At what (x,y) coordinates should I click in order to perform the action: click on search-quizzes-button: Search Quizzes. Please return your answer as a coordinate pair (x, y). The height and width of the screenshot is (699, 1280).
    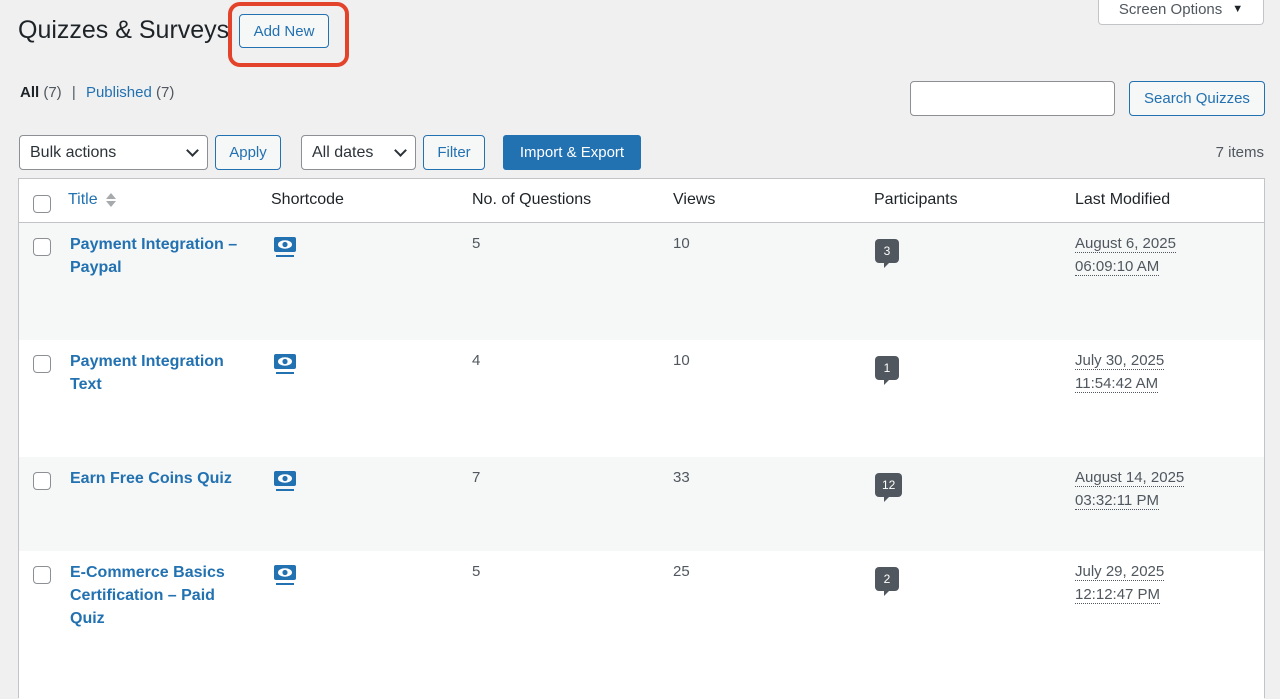
    Looking at the image, I should click on (1197, 98).